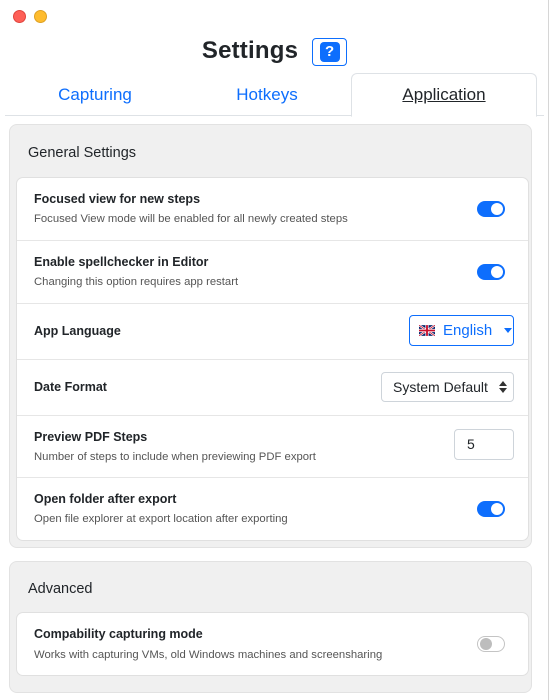 This screenshot has height=700, width=549. I want to click on settings-tabs: Capturing Hotkeys Application, so click(274, 95).